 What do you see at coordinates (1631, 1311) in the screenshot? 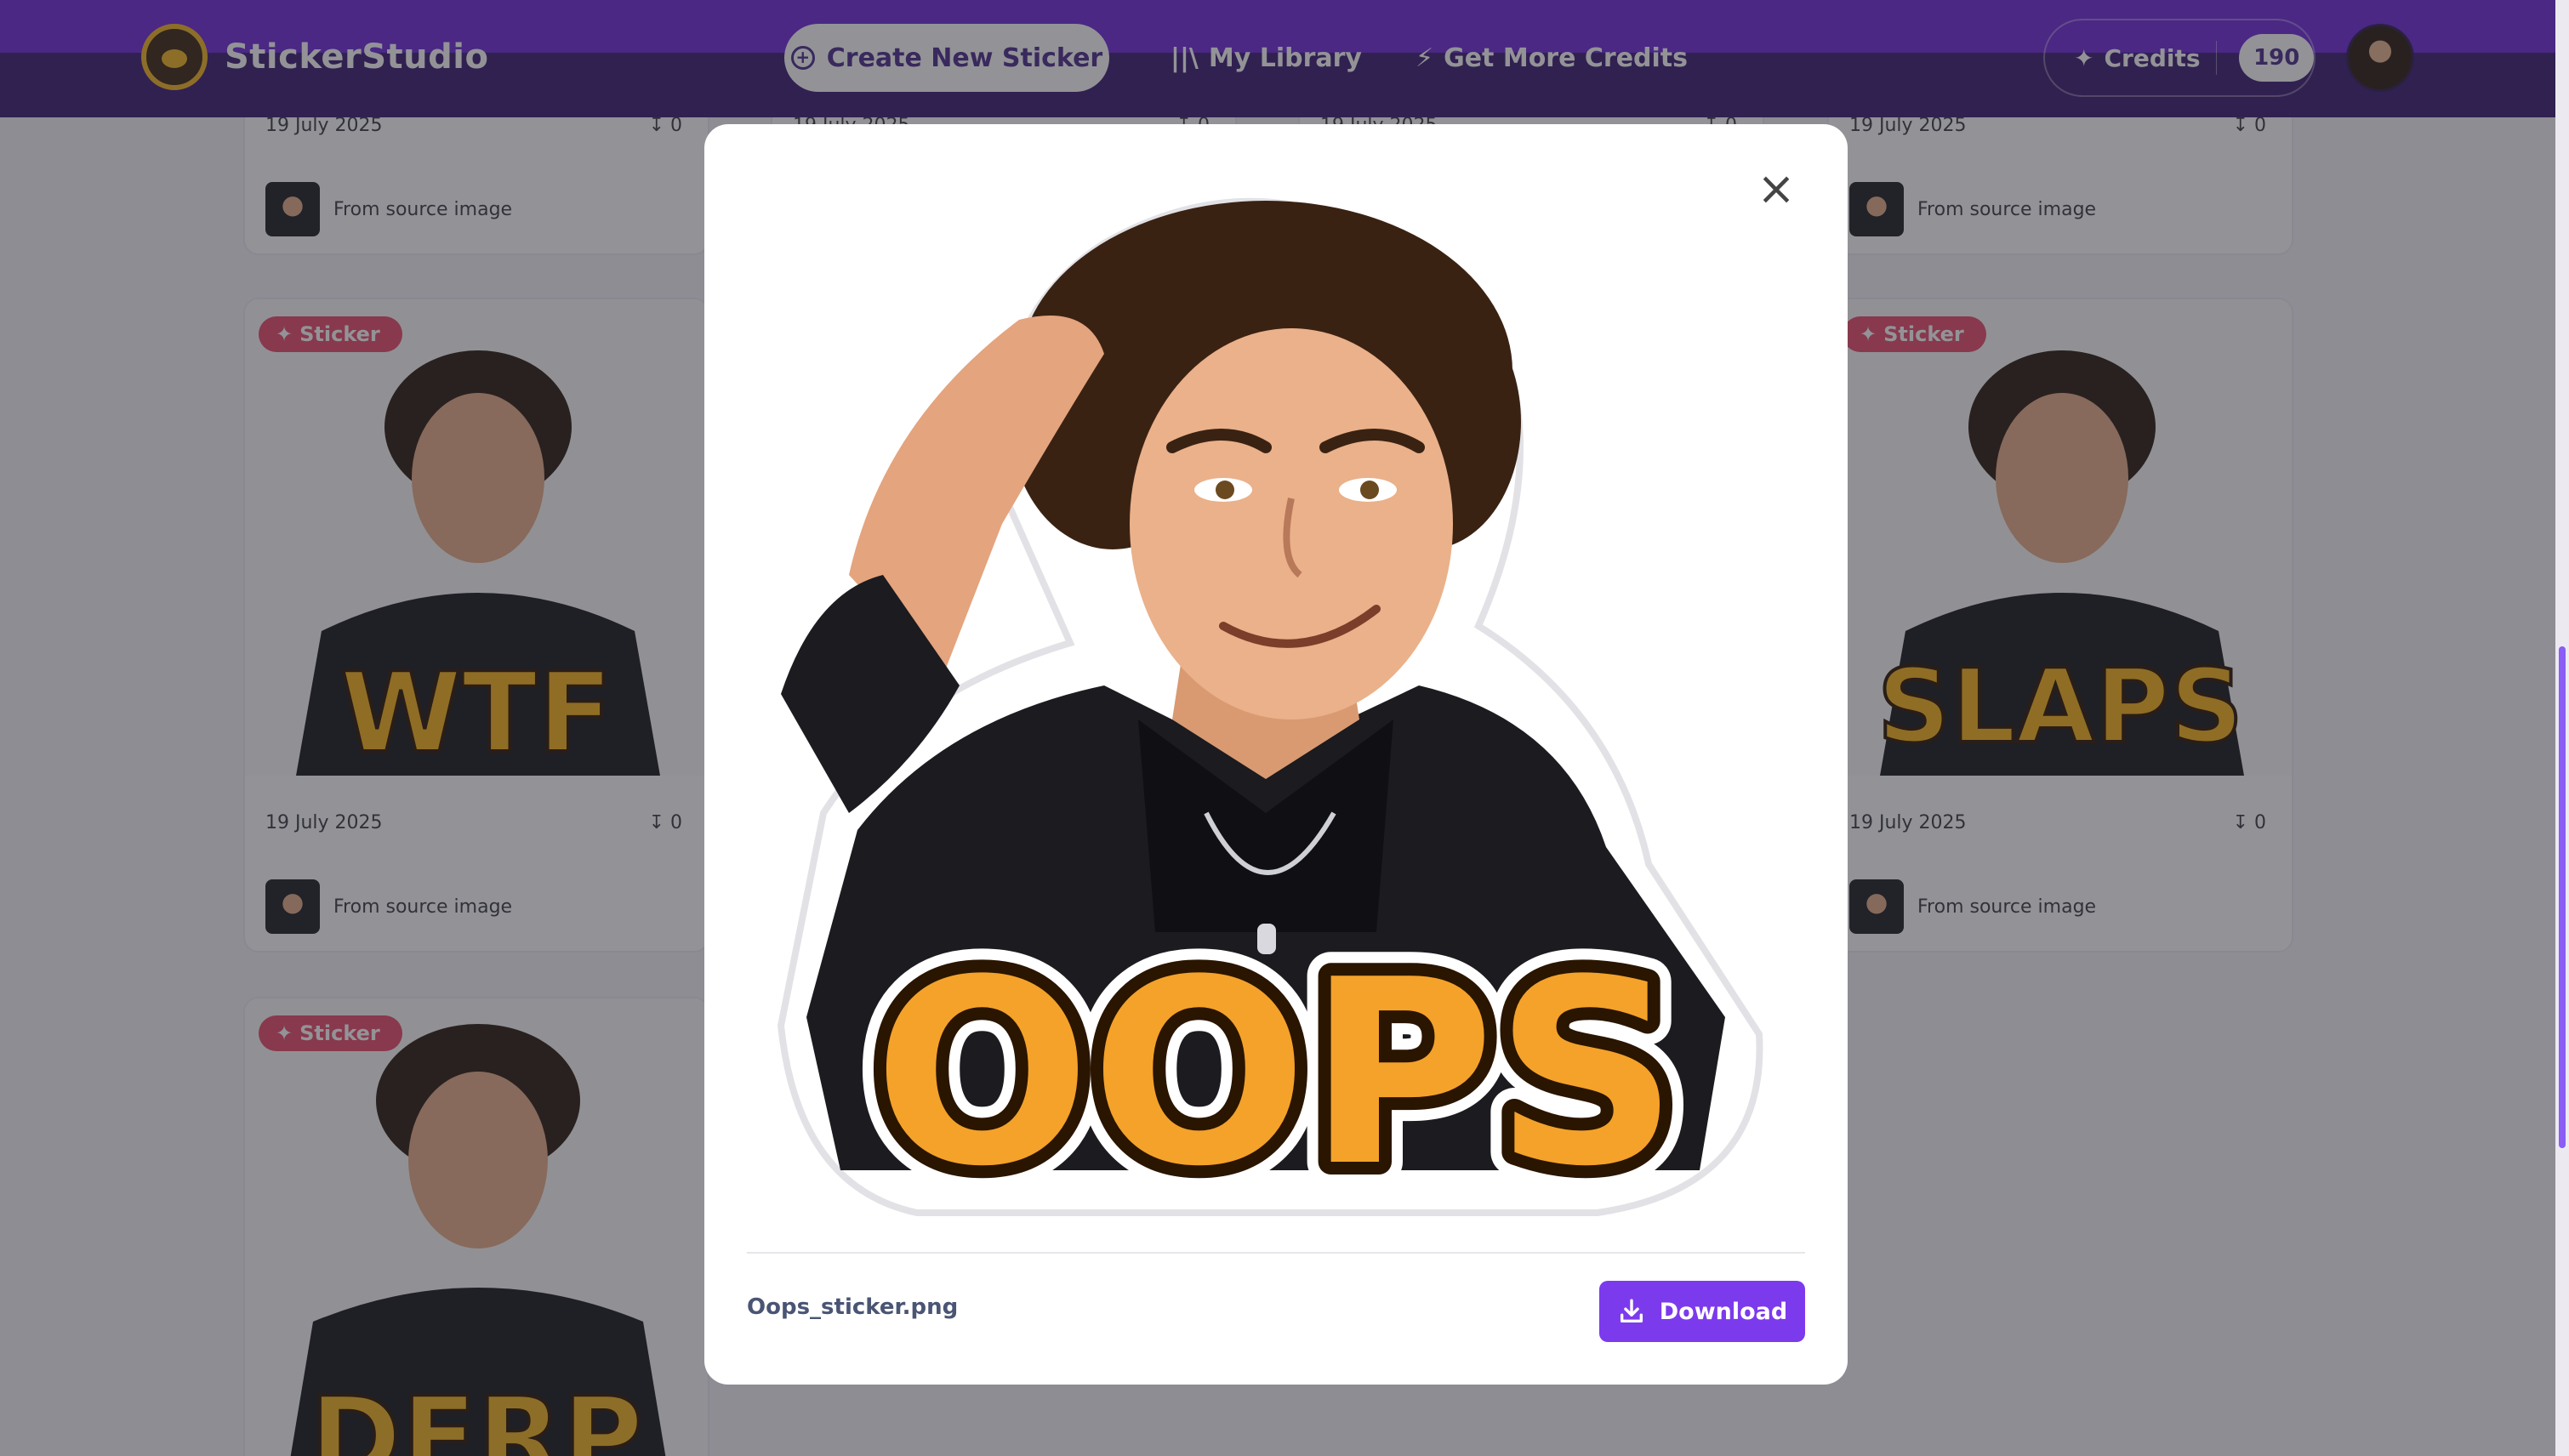
I see `download-icon` at bounding box center [1631, 1311].